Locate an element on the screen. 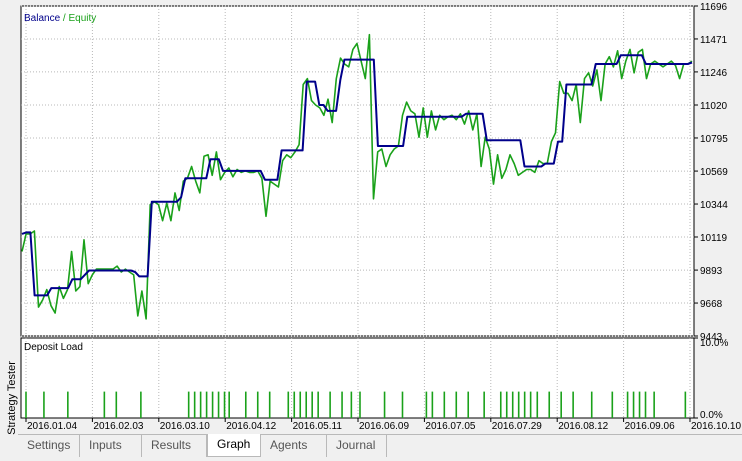 Image resolution: width=742 pixels, height=461 pixels. deposit-load-title: Deposit Load is located at coordinates (53, 347).